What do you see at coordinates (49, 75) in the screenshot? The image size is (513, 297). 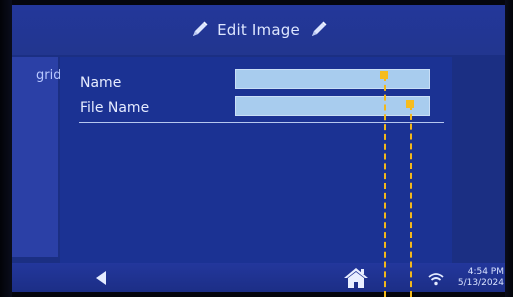 I see `side-panel-label: grid` at bounding box center [49, 75].